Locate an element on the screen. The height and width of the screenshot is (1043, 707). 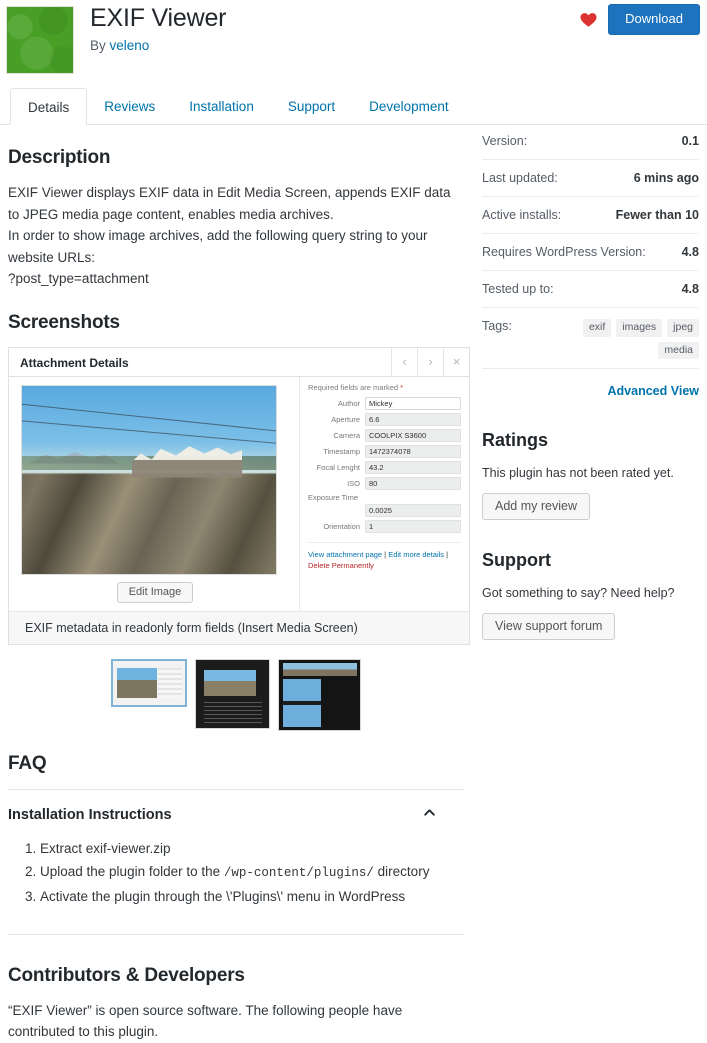
ratings-text: This plugin has not been rated yet. is located at coordinates (578, 473).